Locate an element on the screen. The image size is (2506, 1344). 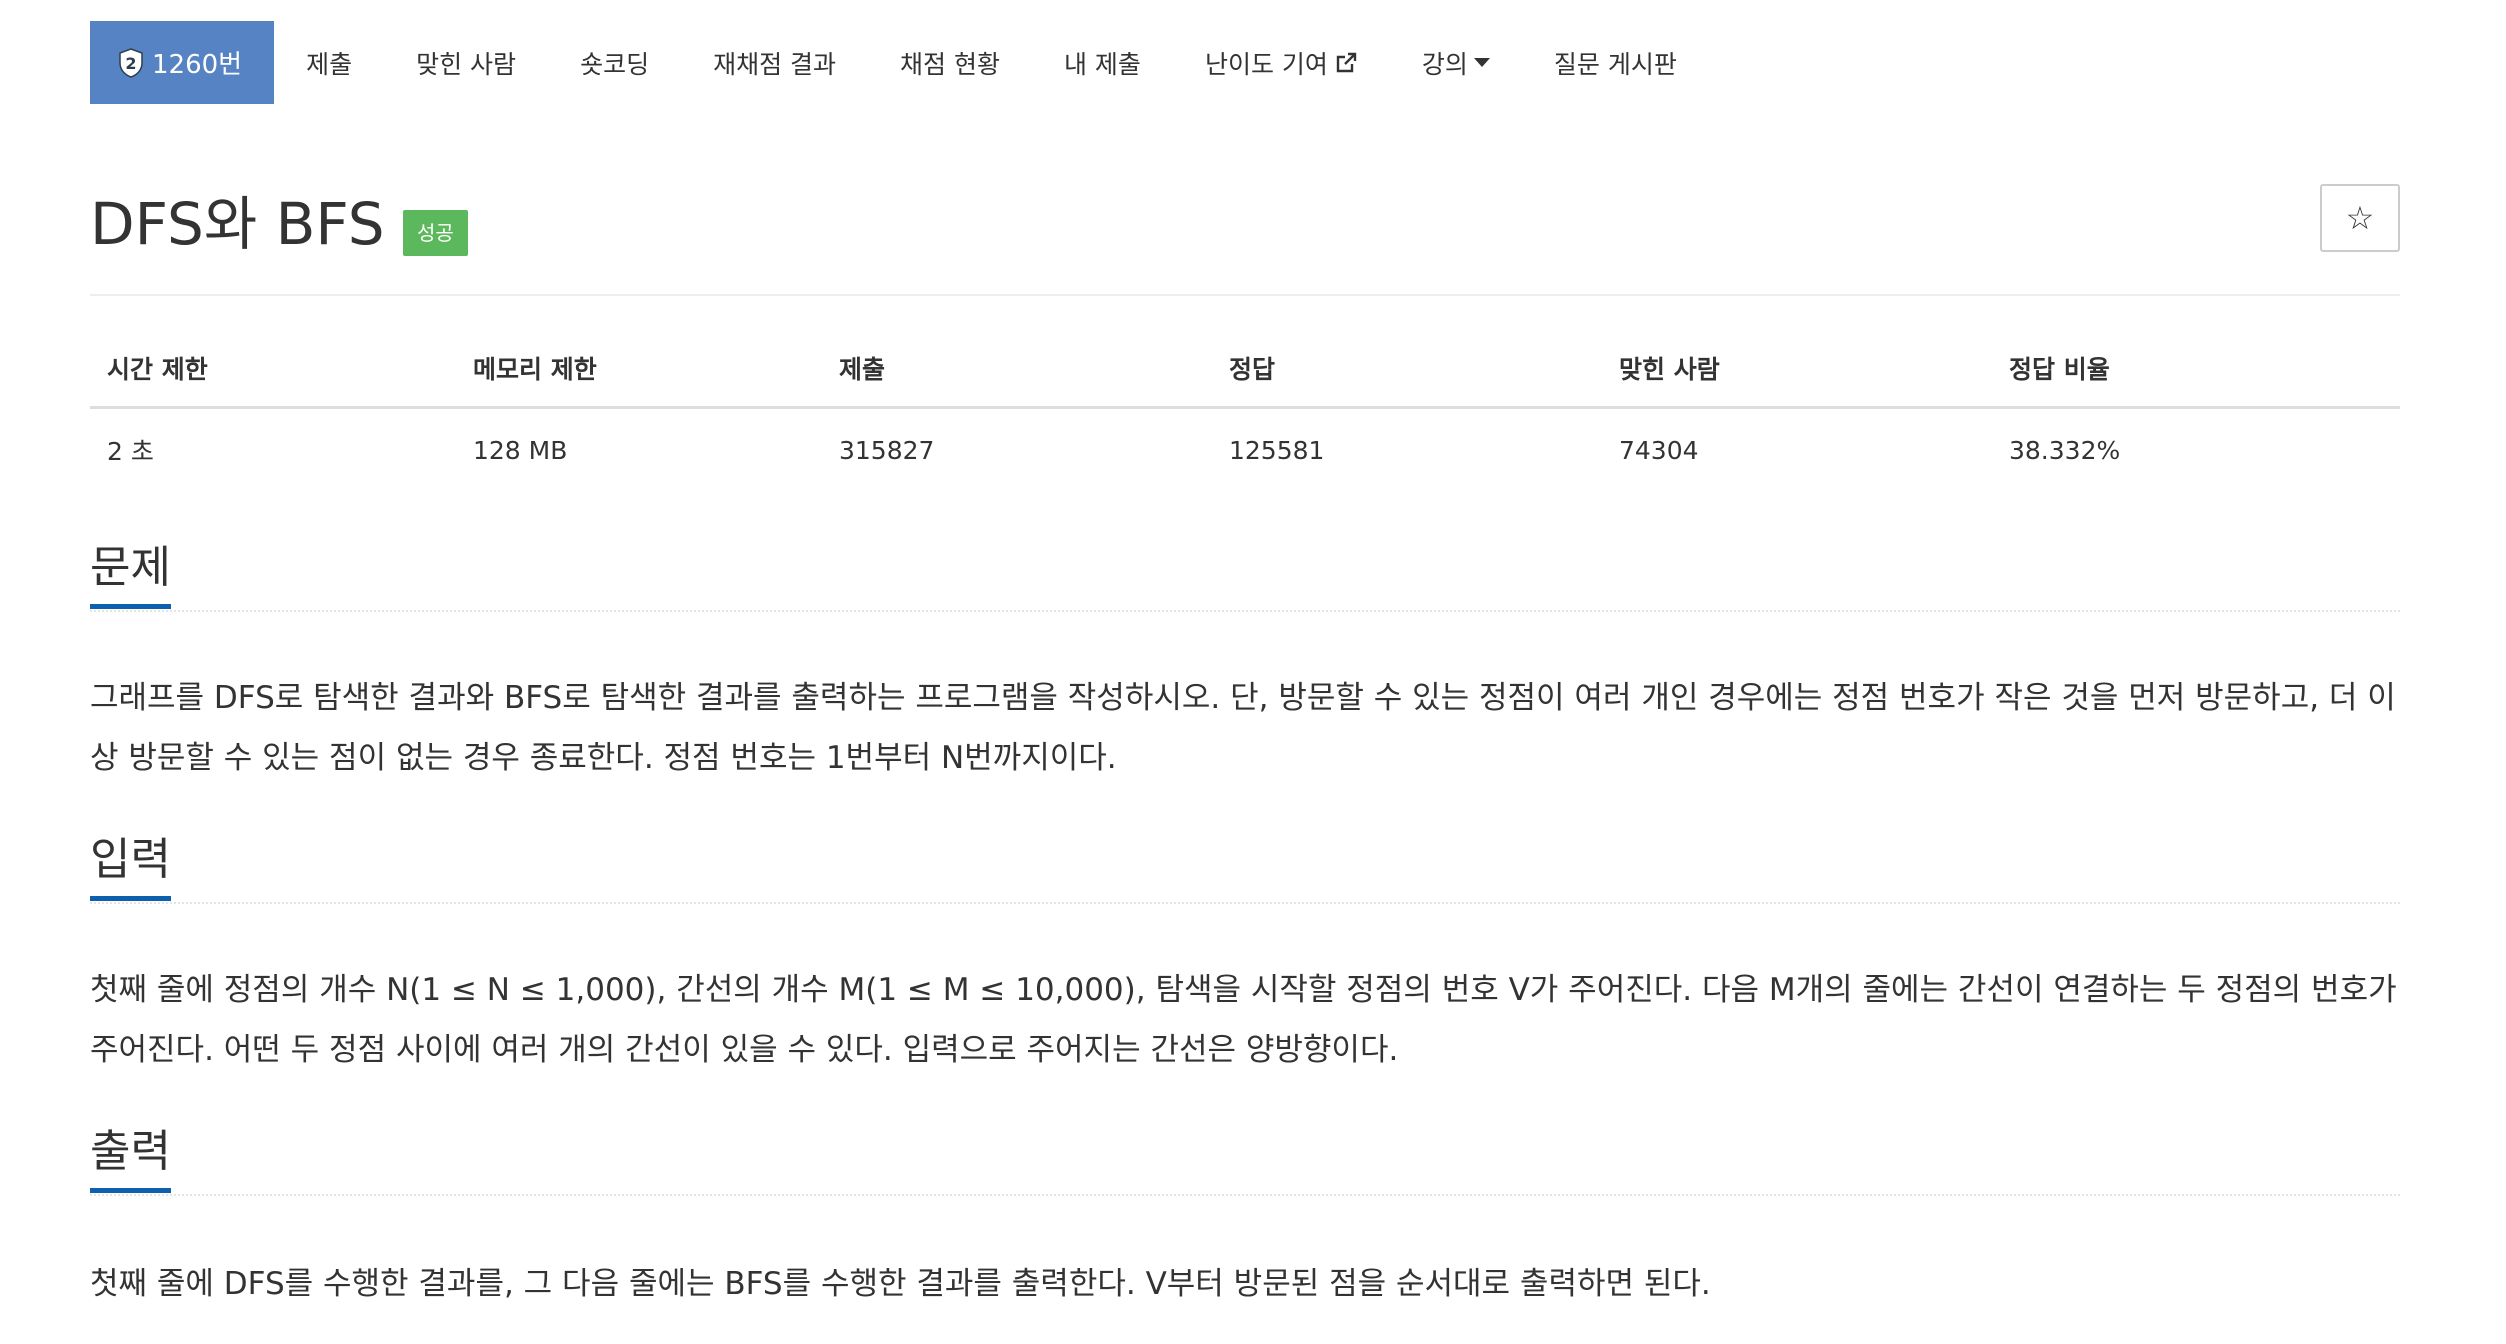
tab-my-submissions-label: 내 제출 is located at coordinates (1102, 64).